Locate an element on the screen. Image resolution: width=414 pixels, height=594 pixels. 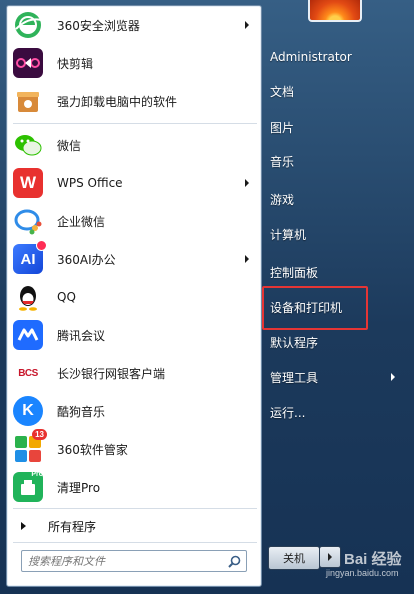
search-box is located at coordinates (134, 561).